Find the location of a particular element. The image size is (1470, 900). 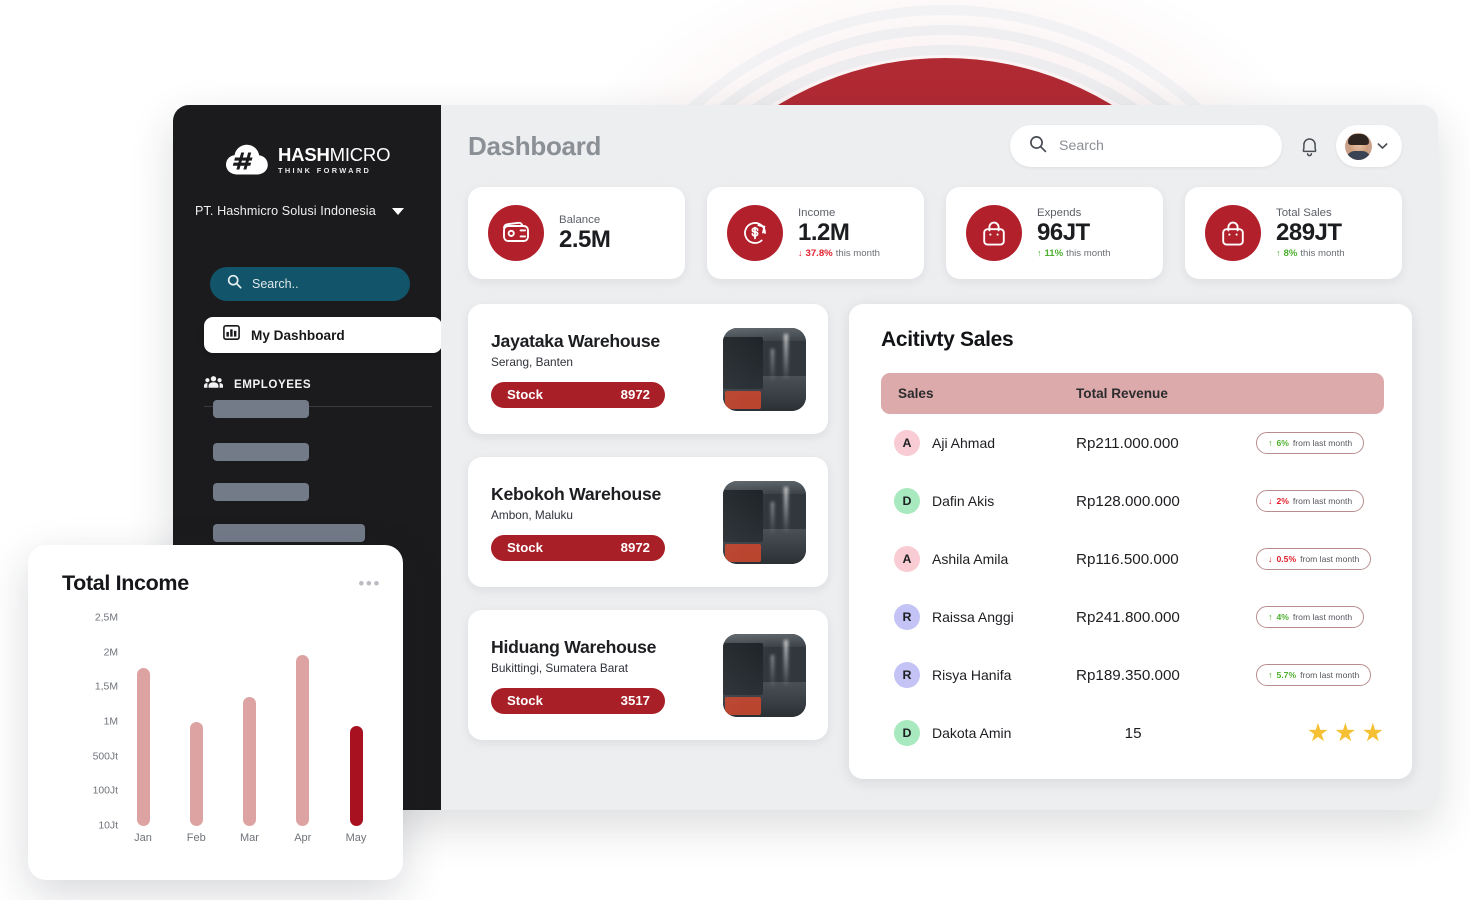

kpi-card-expends: Expends 96JT ↑ 11% this month is located at coordinates (1054, 233).